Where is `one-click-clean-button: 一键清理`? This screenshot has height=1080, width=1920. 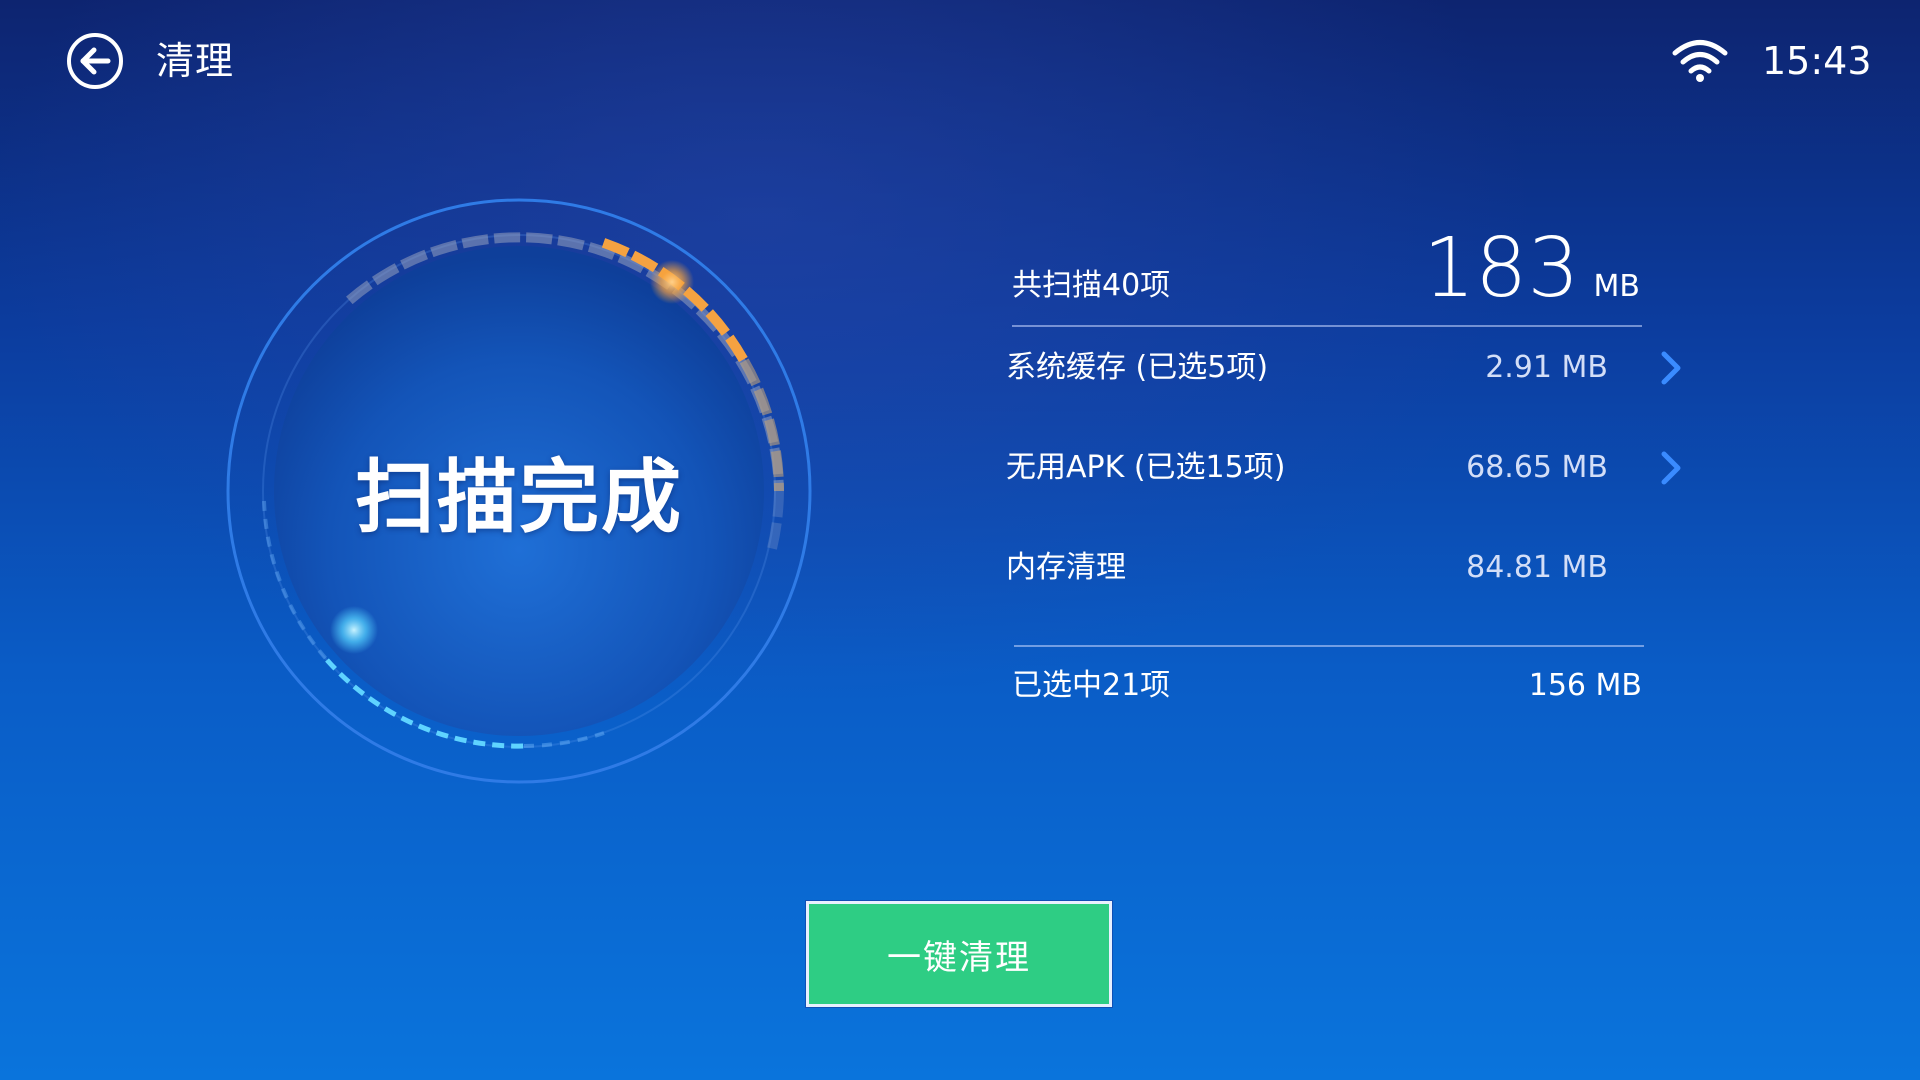 one-click-clean-button: 一键清理 is located at coordinates (959, 954).